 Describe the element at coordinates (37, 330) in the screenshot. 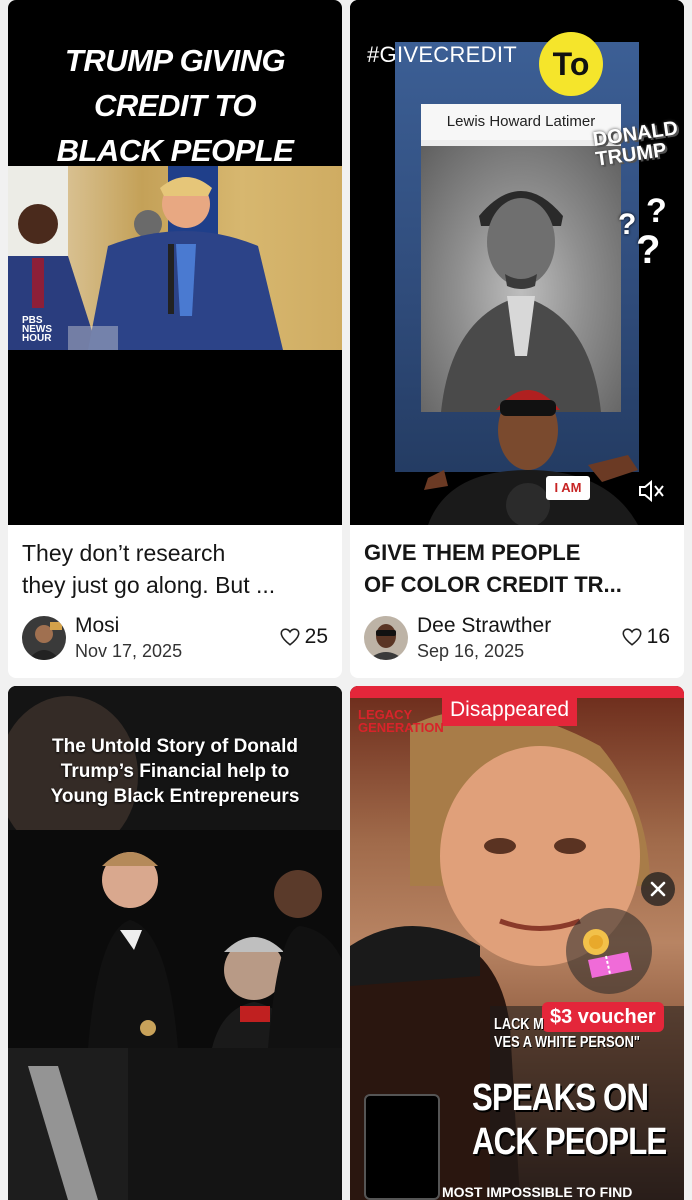

I see `pbs-newshour-logo: PBS NEWS HOUR` at that location.